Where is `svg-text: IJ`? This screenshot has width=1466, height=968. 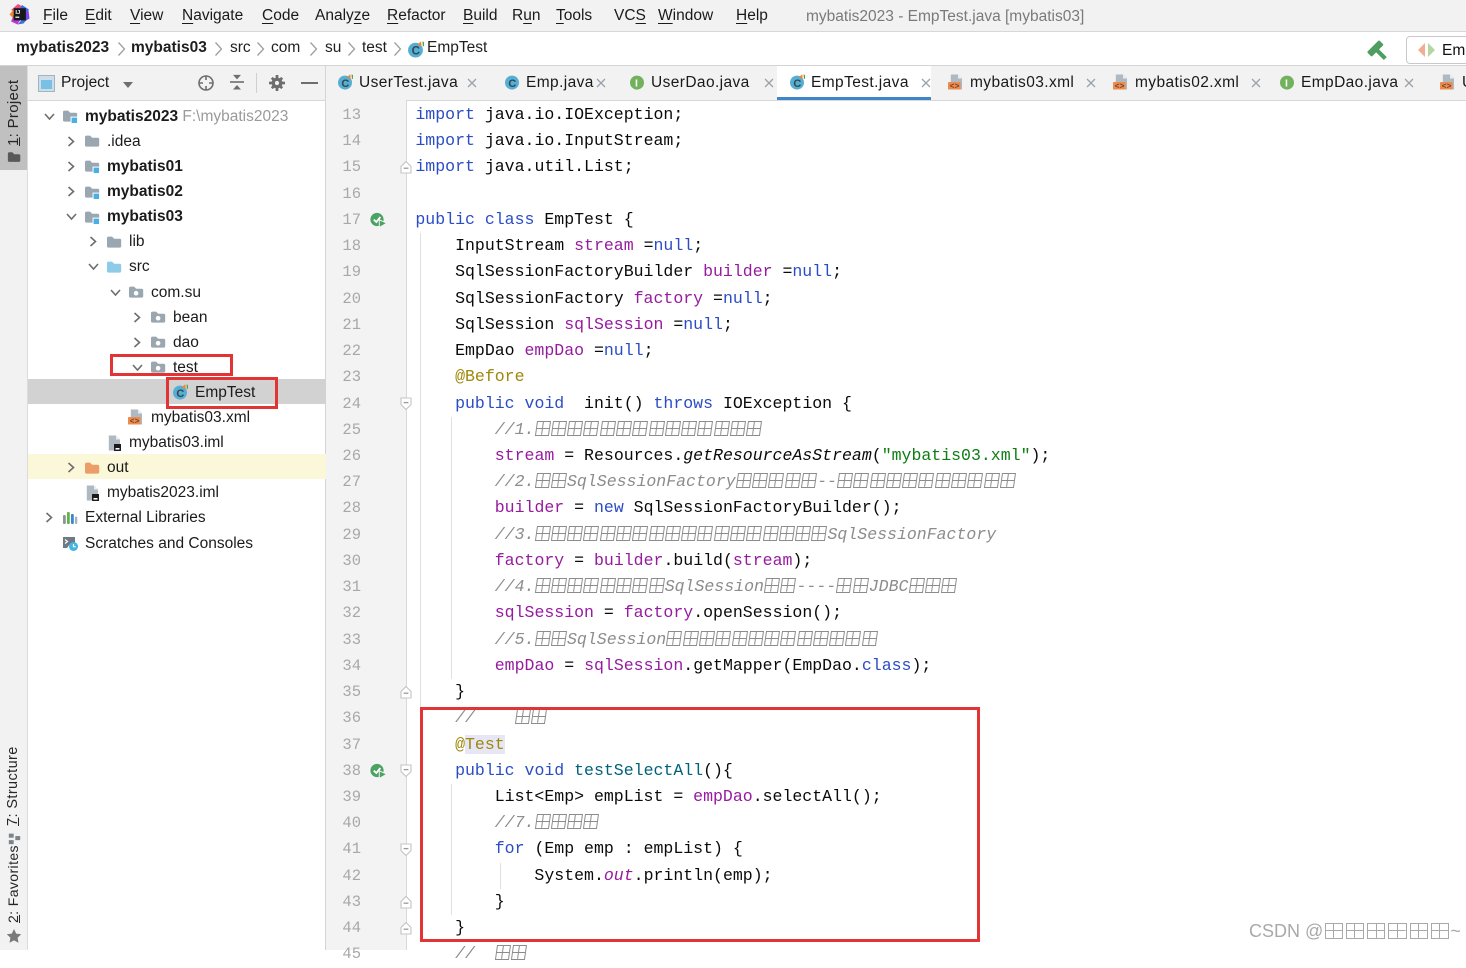 svg-text: IJ is located at coordinates (17, 13).